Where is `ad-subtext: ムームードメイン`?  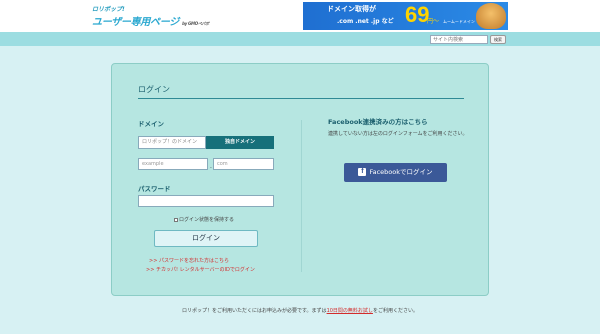 ad-subtext: ムームードメイン is located at coordinates (459, 21).